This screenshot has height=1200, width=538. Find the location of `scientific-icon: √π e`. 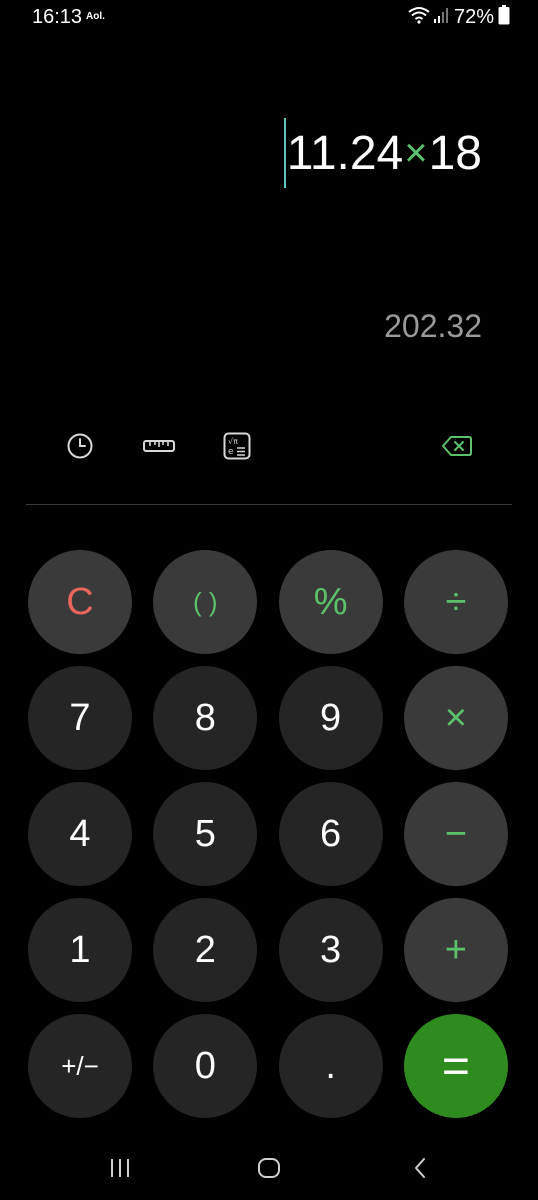

scientific-icon: √π e is located at coordinates (237, 446).